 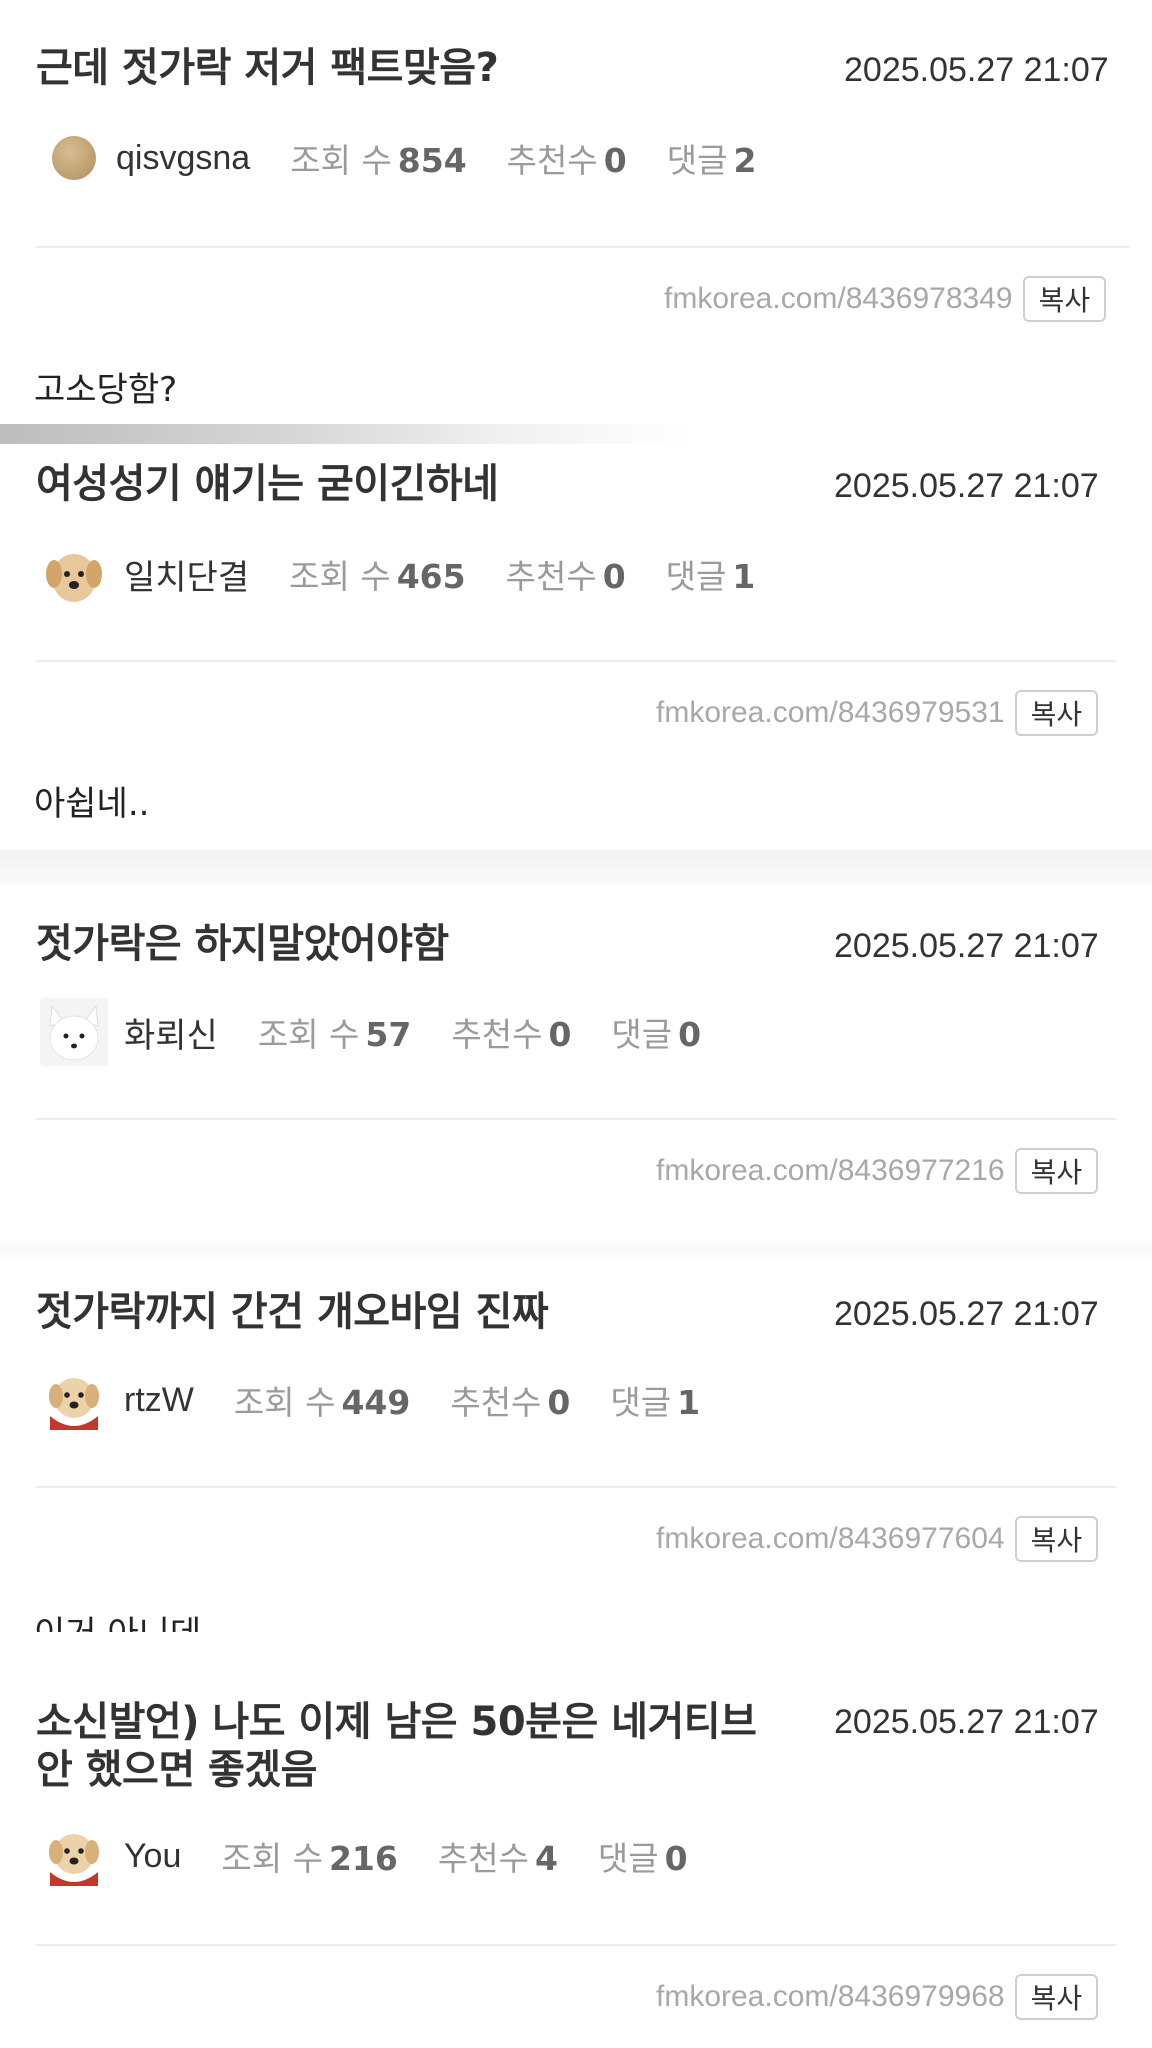 What do you see at coordinates (377, 576) in the screenshot?
I see `view-count: 조회 수 465` at bounding box center [377, 576].